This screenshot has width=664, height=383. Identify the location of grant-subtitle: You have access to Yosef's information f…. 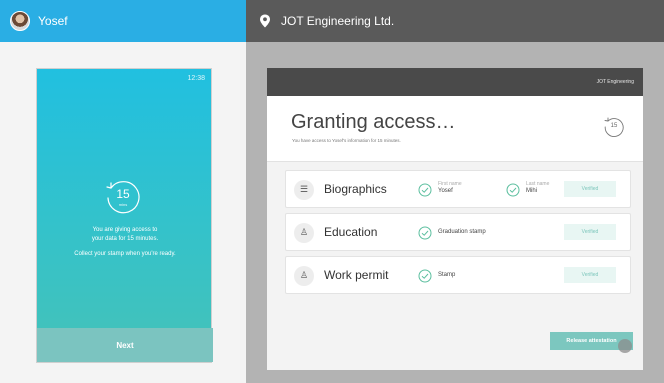
(346, 140).